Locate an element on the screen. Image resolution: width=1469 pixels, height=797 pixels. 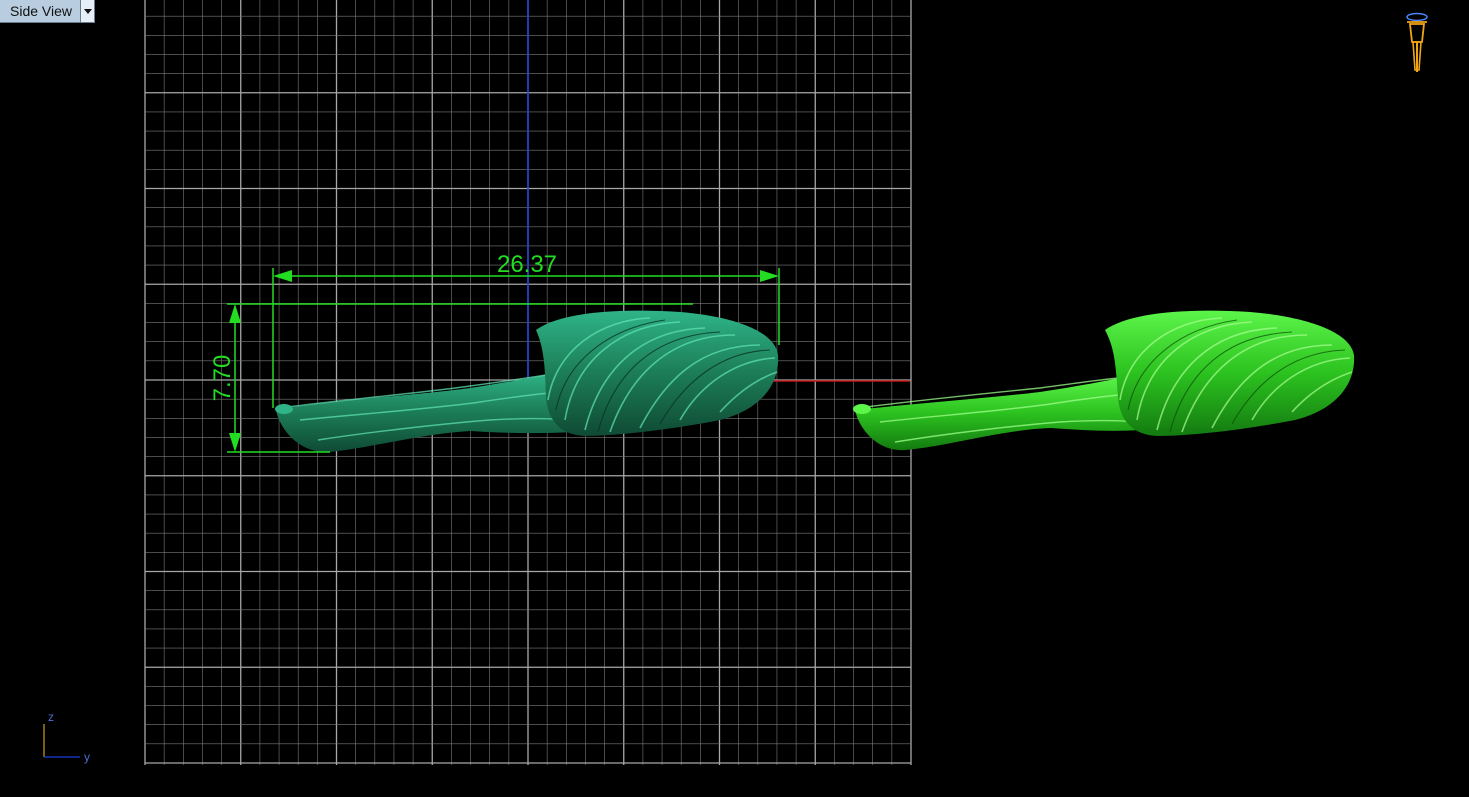
view-name-tab: Side View is located at coordinates (48, 11).